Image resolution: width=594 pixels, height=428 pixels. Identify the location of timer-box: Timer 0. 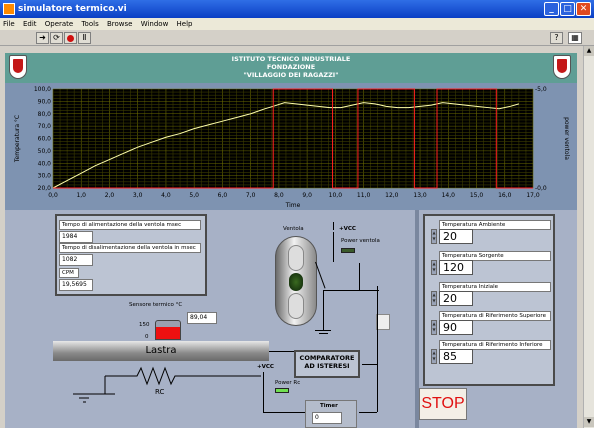
(331, 414).